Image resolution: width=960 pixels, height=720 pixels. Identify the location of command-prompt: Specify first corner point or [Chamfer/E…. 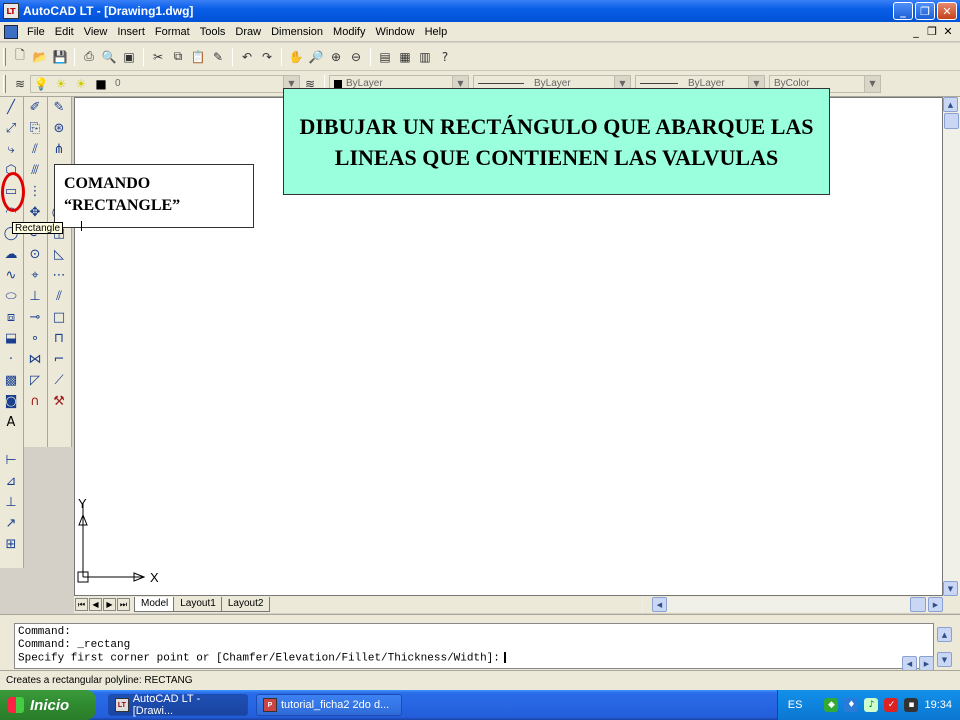
(259, 658).